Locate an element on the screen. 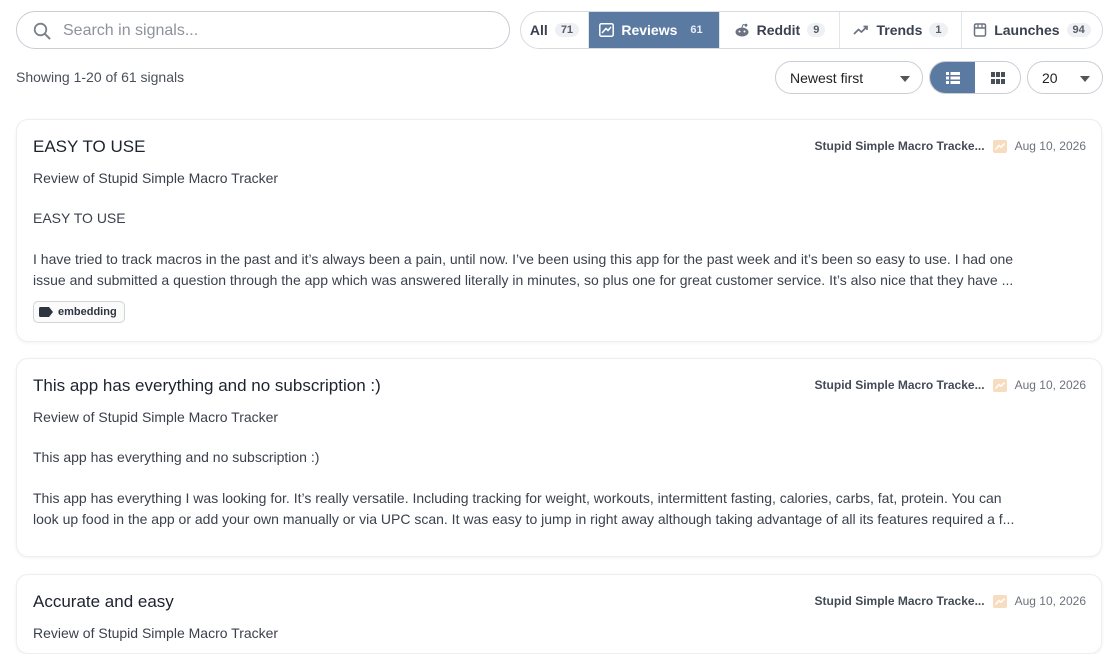 Image resolution: width=1120 pixels, height=654 pixels. tab-label: Reddit is located at coordinates (778, 30).